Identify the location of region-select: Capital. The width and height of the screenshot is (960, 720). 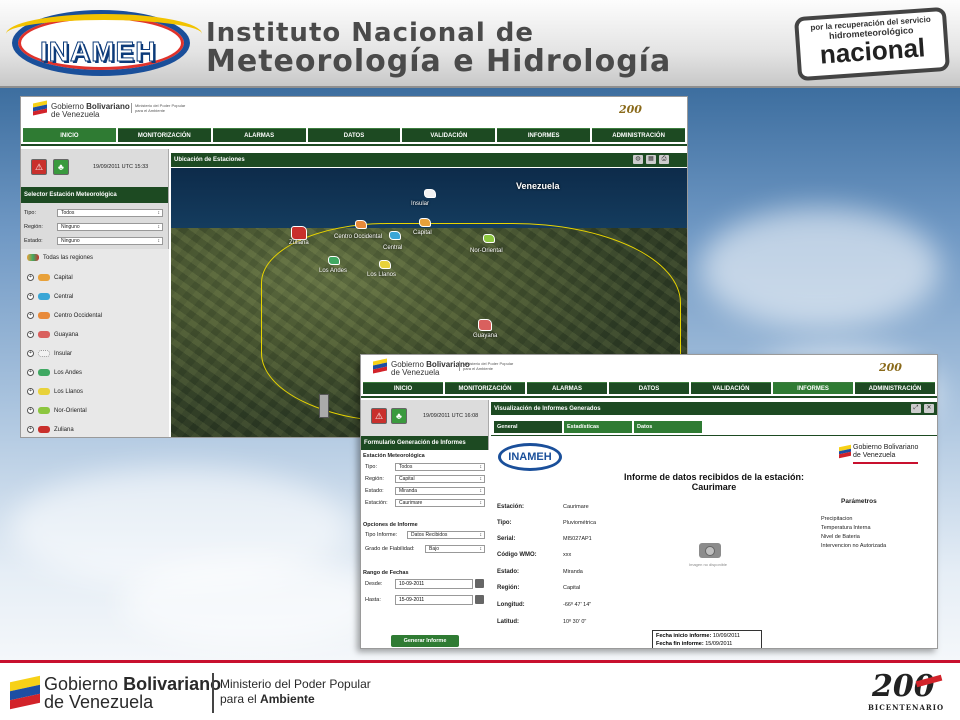
(440, 479).